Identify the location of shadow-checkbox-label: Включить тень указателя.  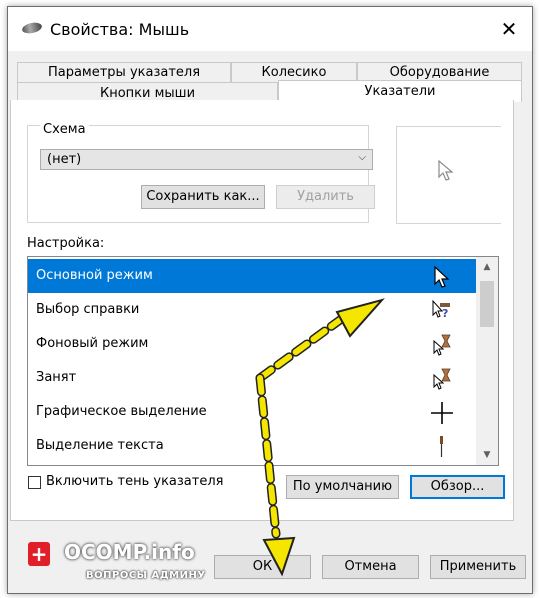
(135, 481).